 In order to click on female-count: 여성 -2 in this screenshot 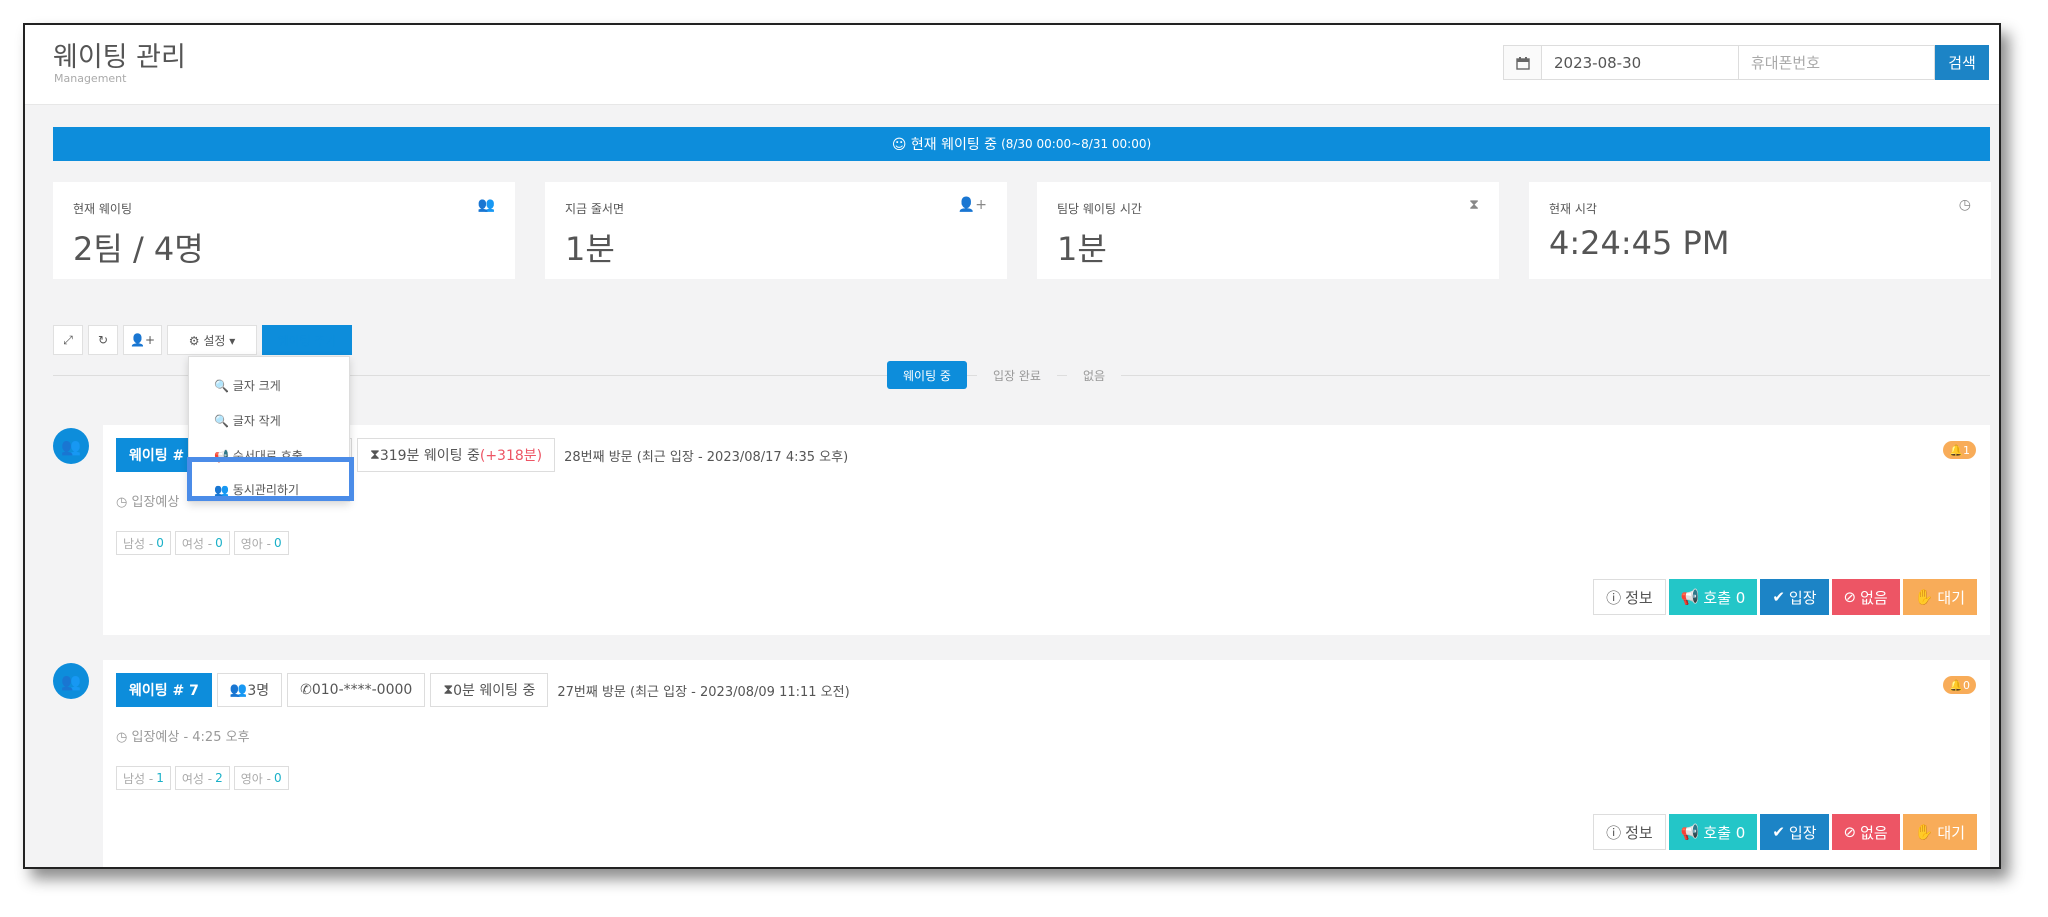, I will do `click(202, 778)`.